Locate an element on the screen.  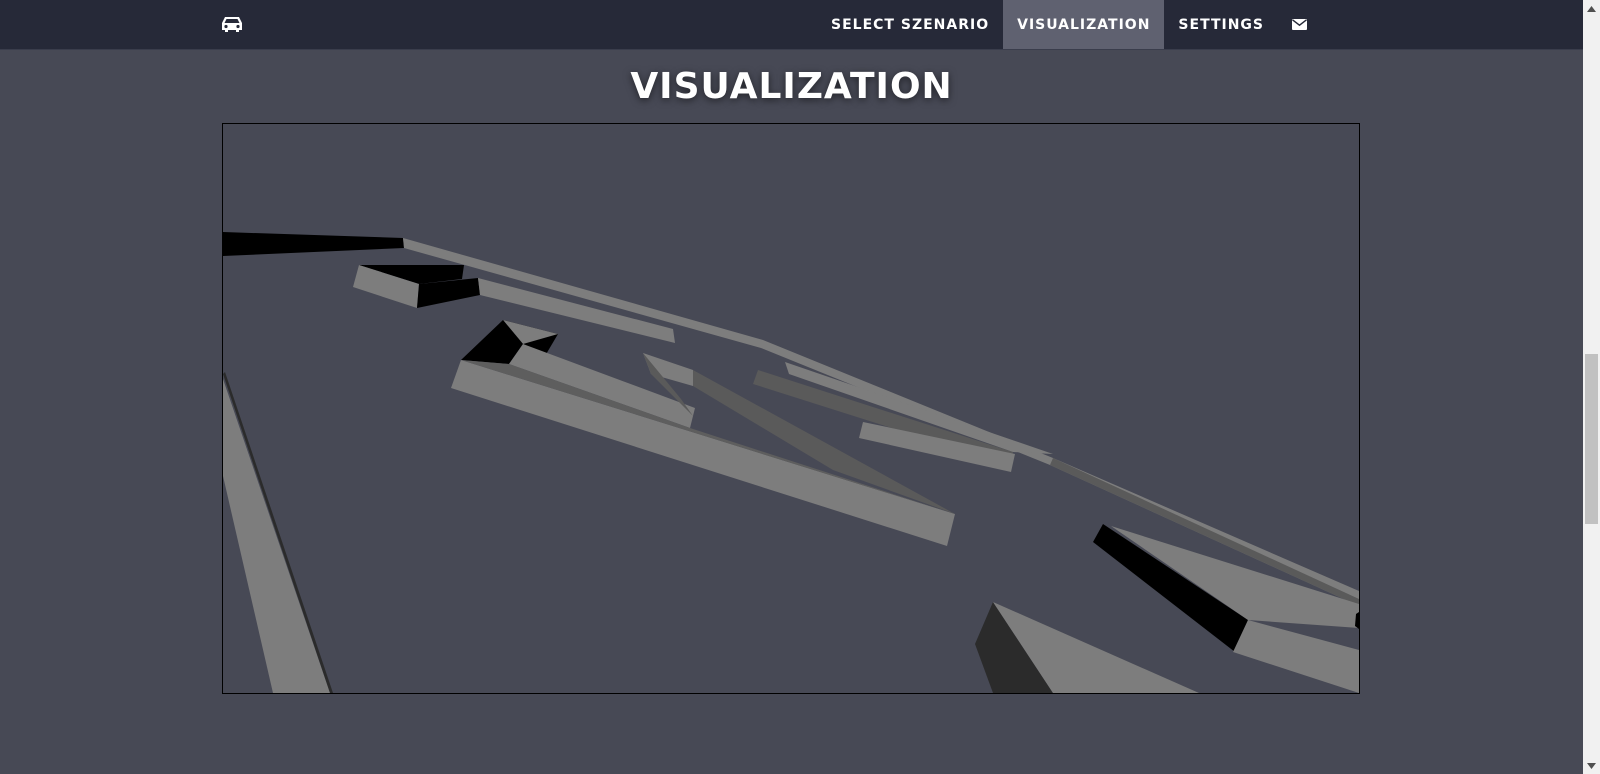
wall-top-left-shadow is located at coordinates (313, 244).